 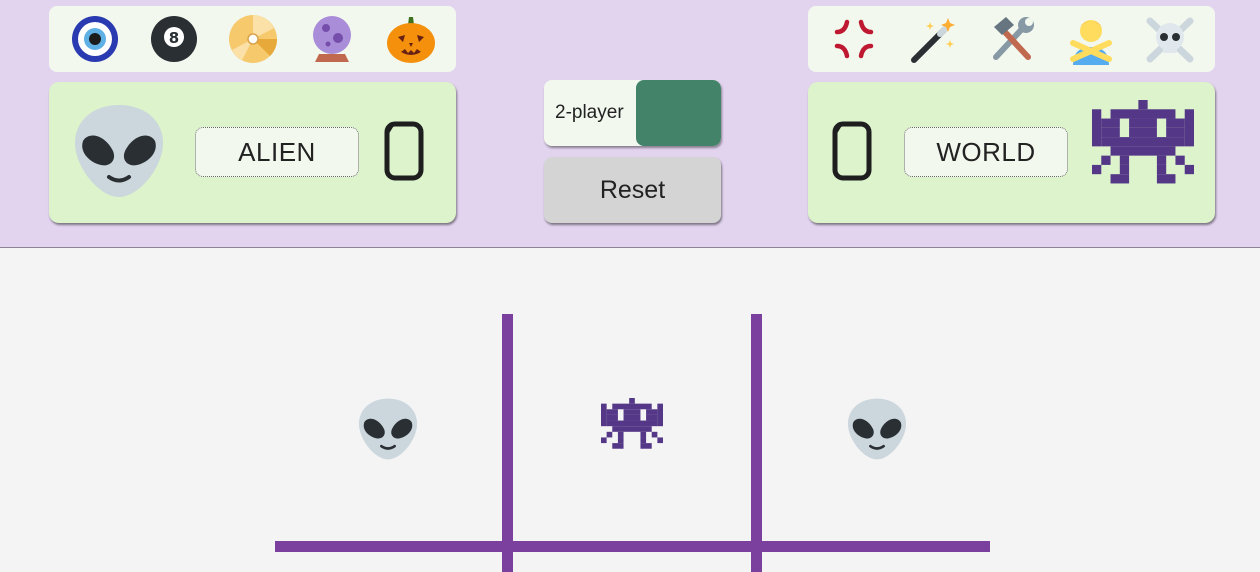 What do you see at coordinates (589, 112) in the screenshot?
I see `mode-label: 2-player` at bounding box center [589, 112].